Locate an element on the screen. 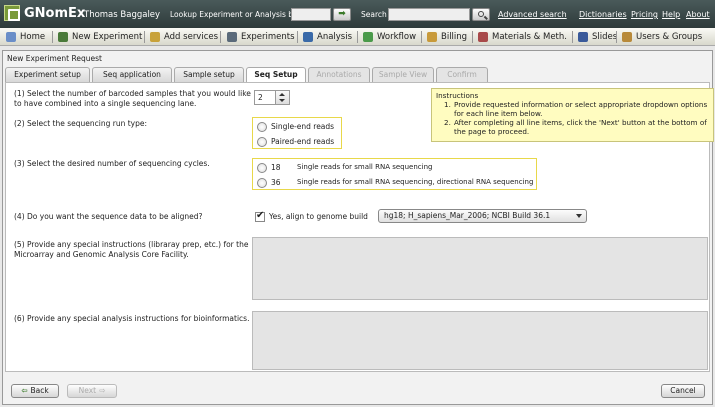 This screenshot has height=407, width=715. align-label: Yes, align to genome build is located at coordinates (318, 216).